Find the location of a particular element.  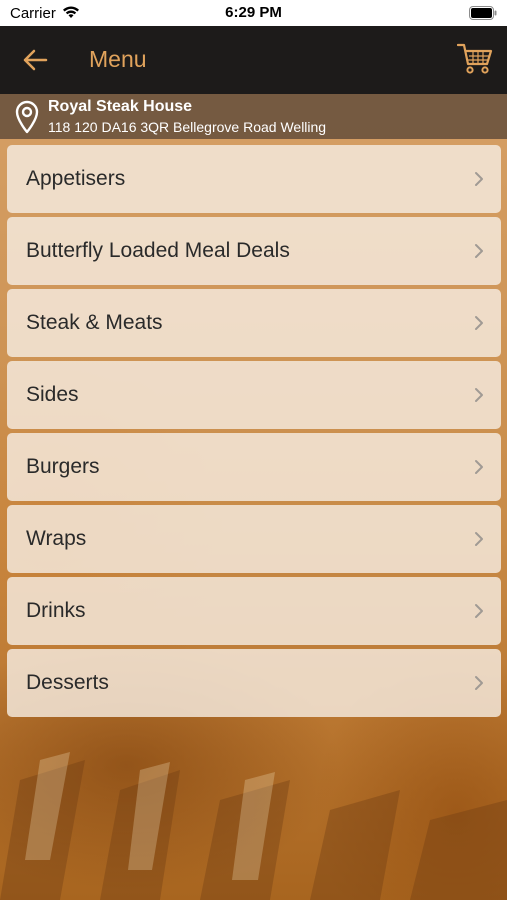

location-pin-icon is located at coordinates (27, 117).